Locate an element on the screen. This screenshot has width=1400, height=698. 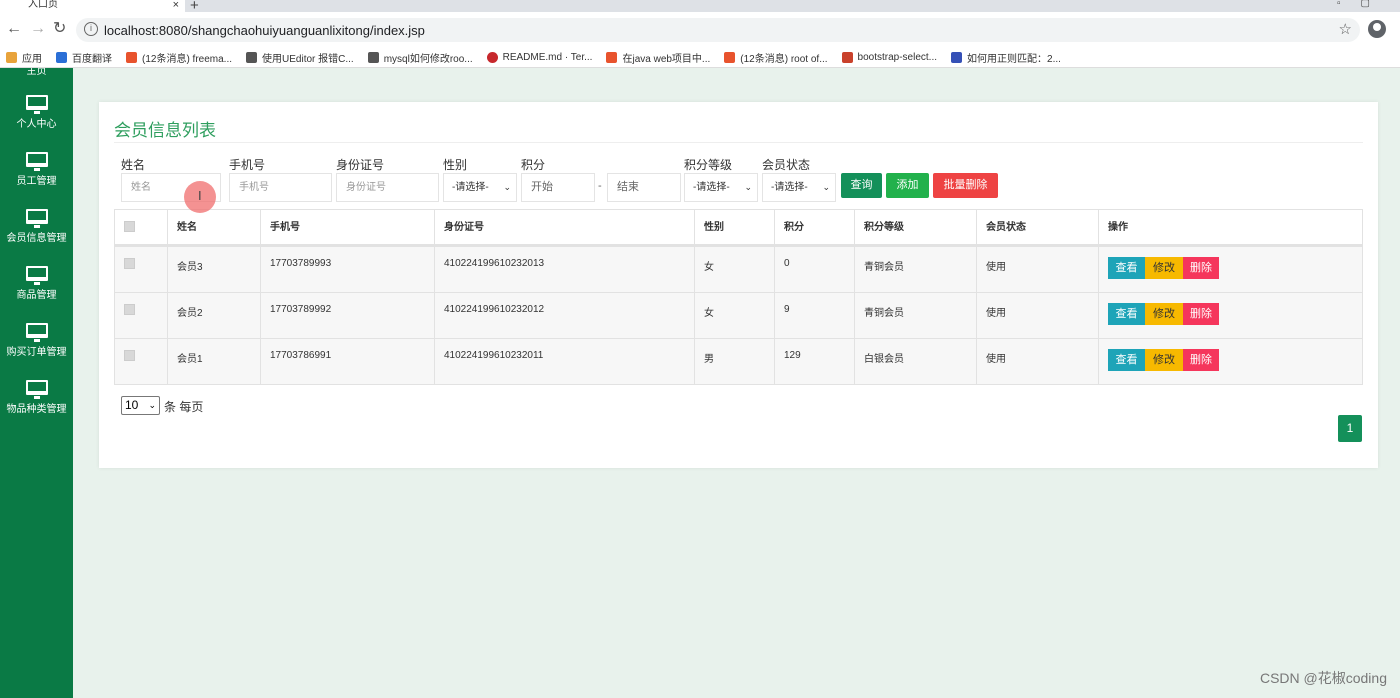
level-filter-select: -请选择- ⌄ is located at coordinates (721, 187).